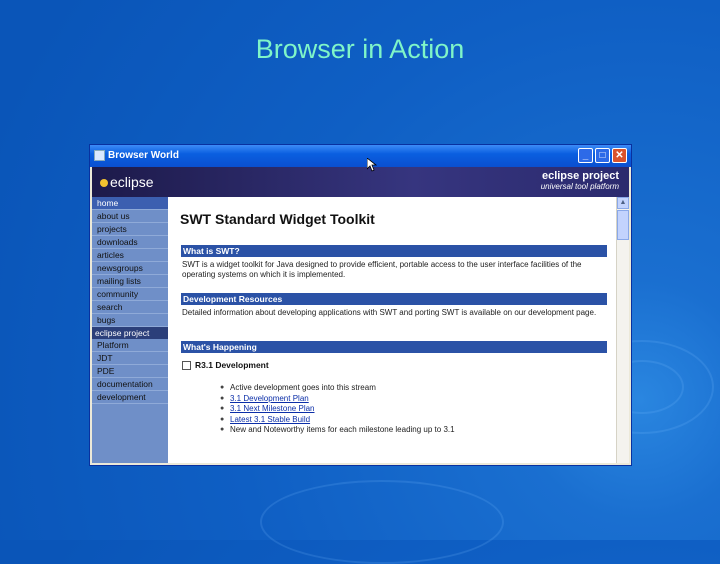 The image size is (720, 564). Describe the element at coordinates (382, 522) in the screenshot. I see `ripple-decoration` at that location.